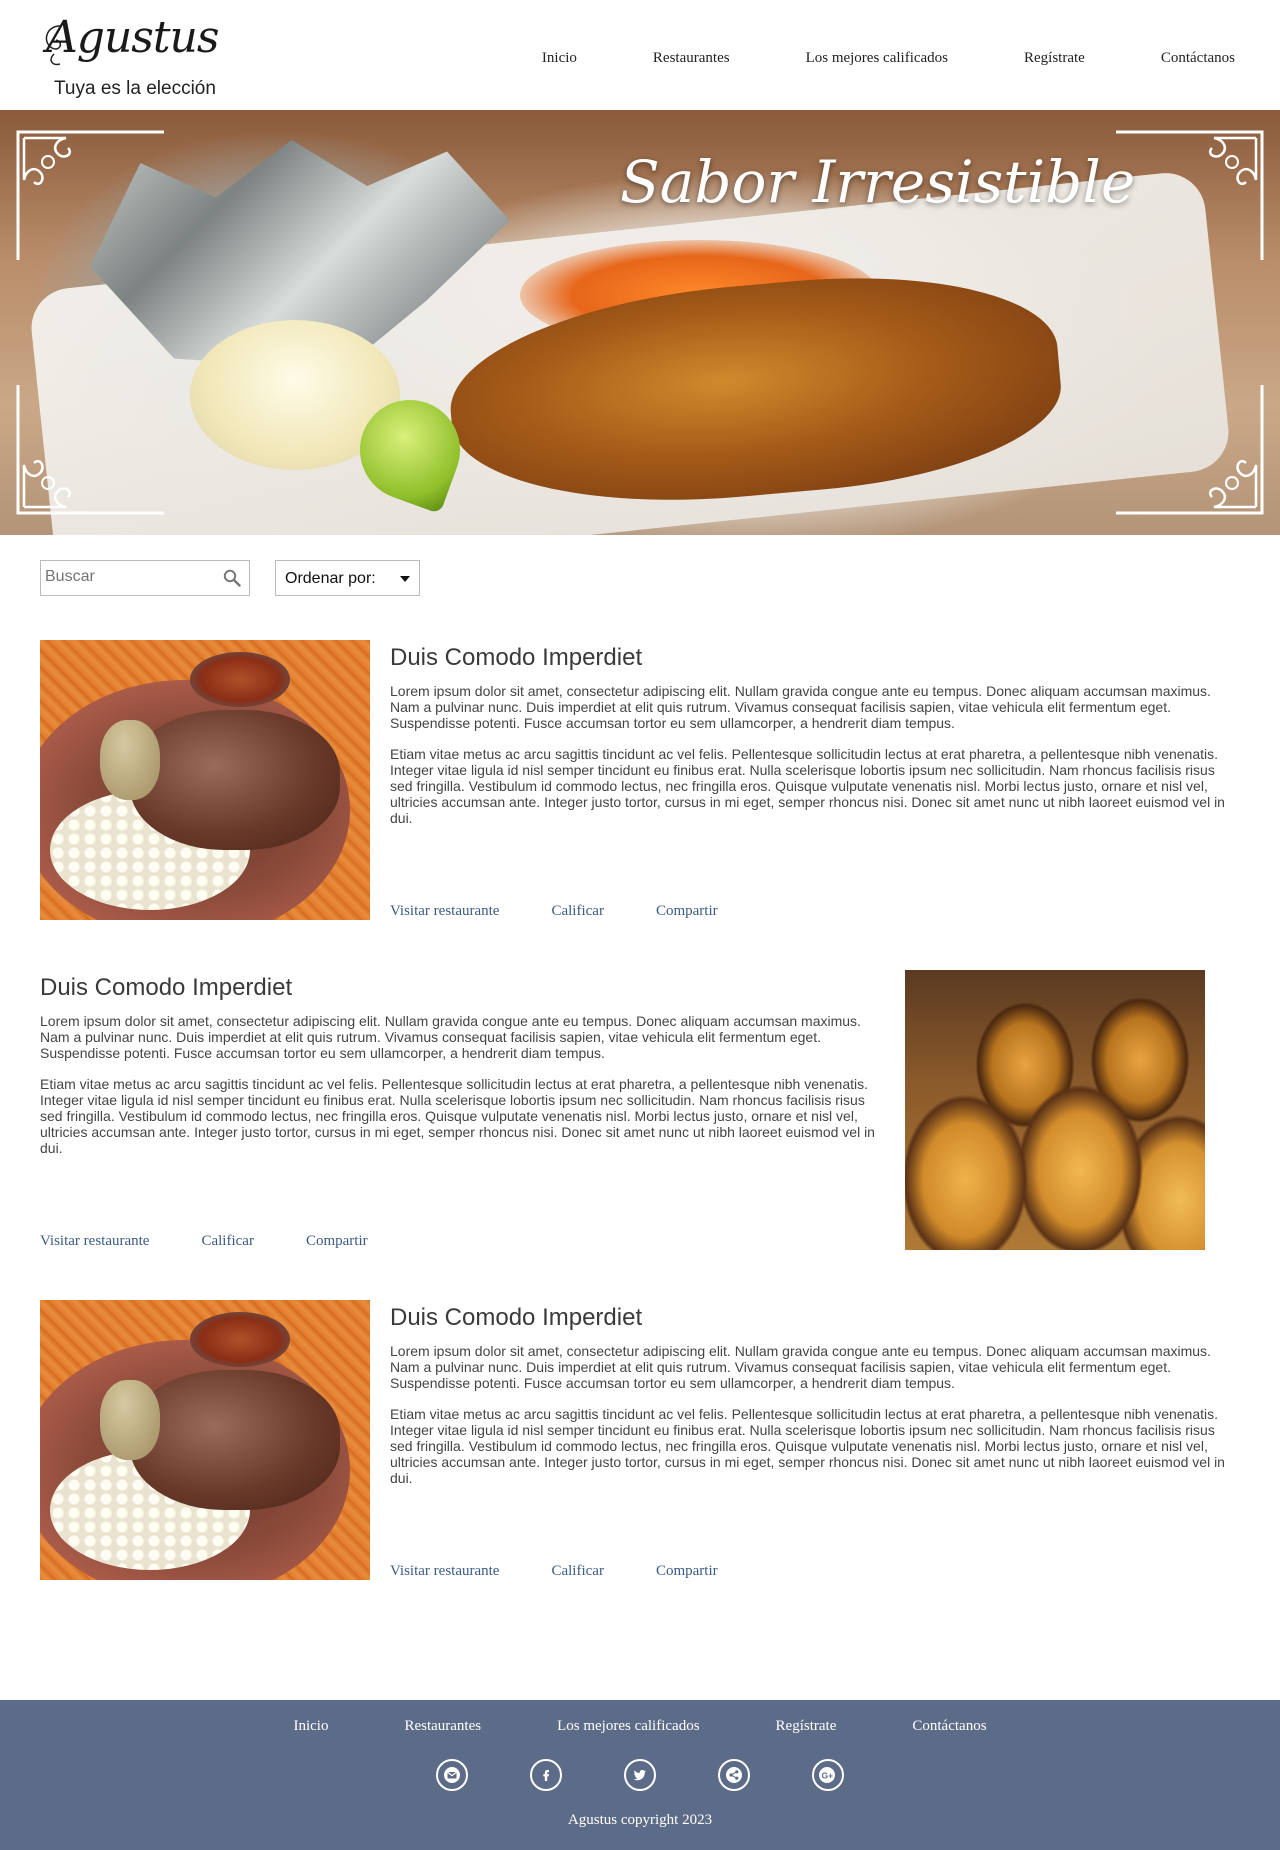 The width and height of the screenshot is (1280, 1850). Describe the element at coordinates (1189, 440) in the screenshot. I see `corner-ornament-bottom-right-icon` at that location.